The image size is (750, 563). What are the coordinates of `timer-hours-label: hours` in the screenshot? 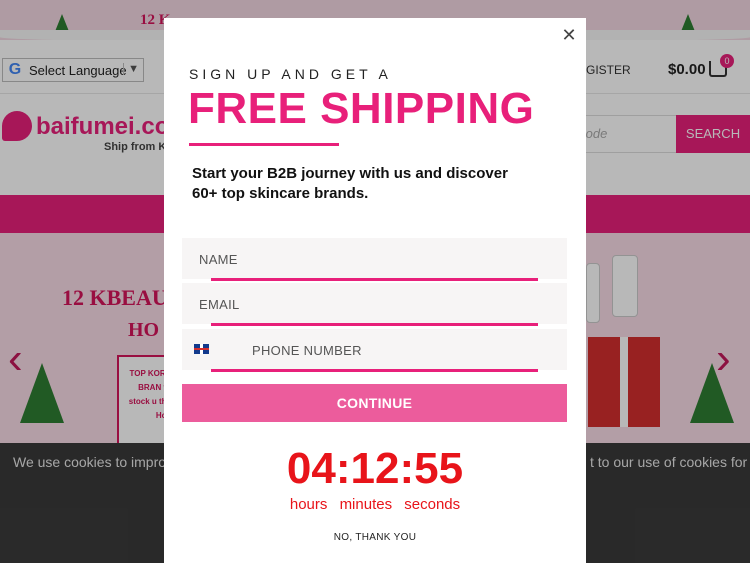 It's located at (308, 504).